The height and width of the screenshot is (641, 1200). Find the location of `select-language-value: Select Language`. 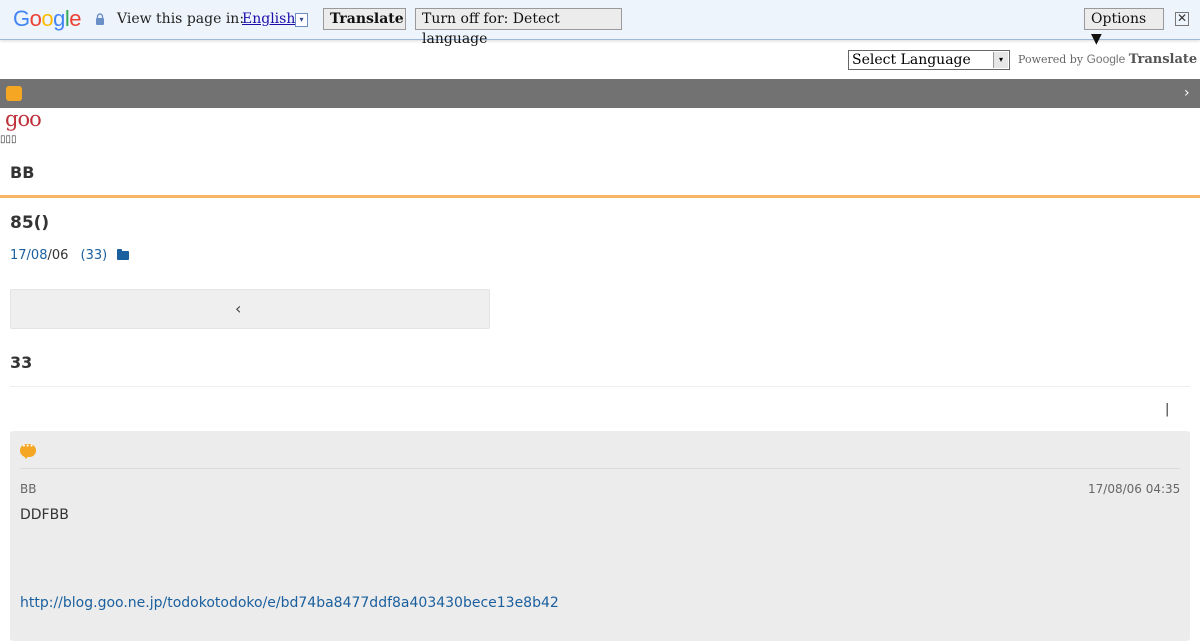

select-language-value: Select Language is located at coordinates (911, 60).